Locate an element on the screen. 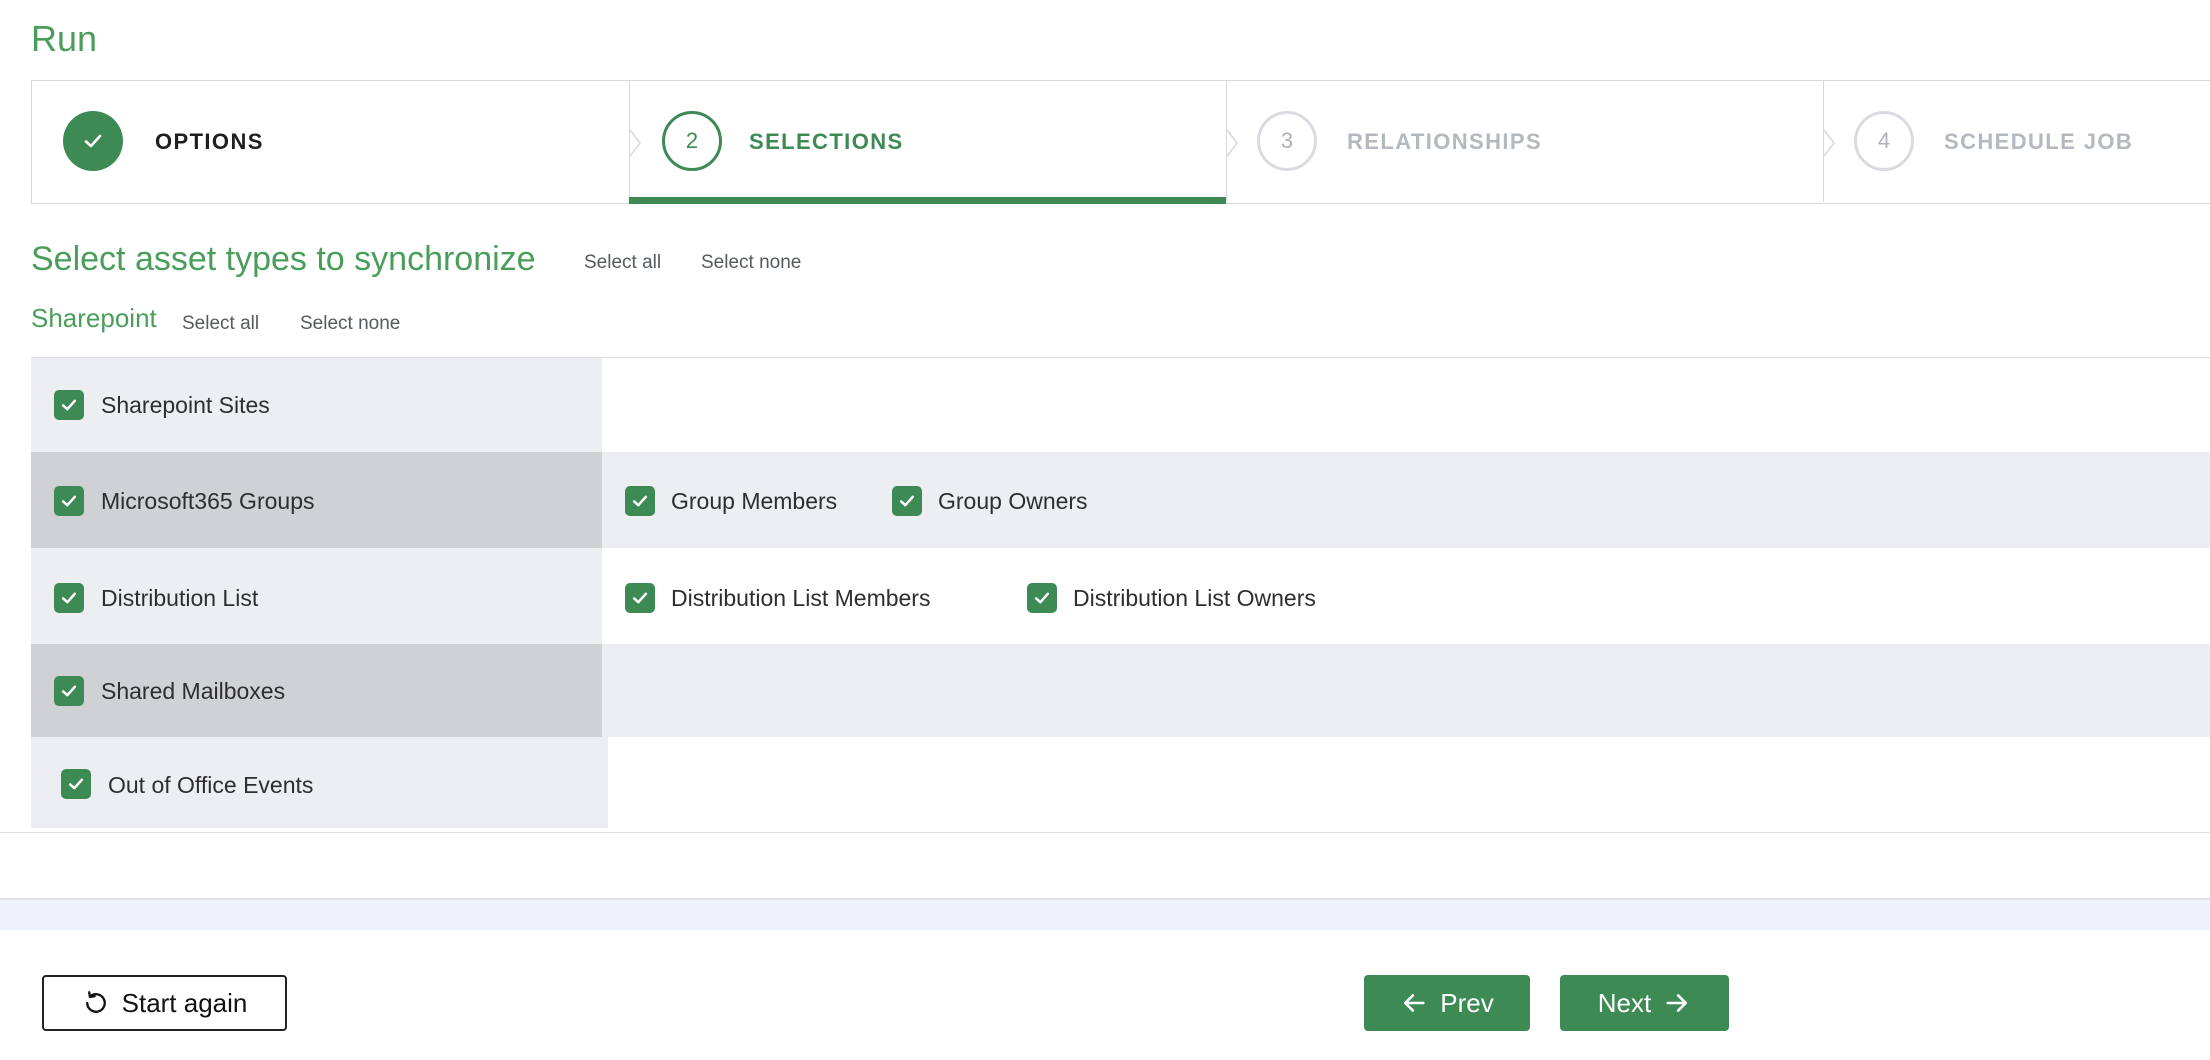  prev-button: Prev is located at coordinates (1447, 1003).